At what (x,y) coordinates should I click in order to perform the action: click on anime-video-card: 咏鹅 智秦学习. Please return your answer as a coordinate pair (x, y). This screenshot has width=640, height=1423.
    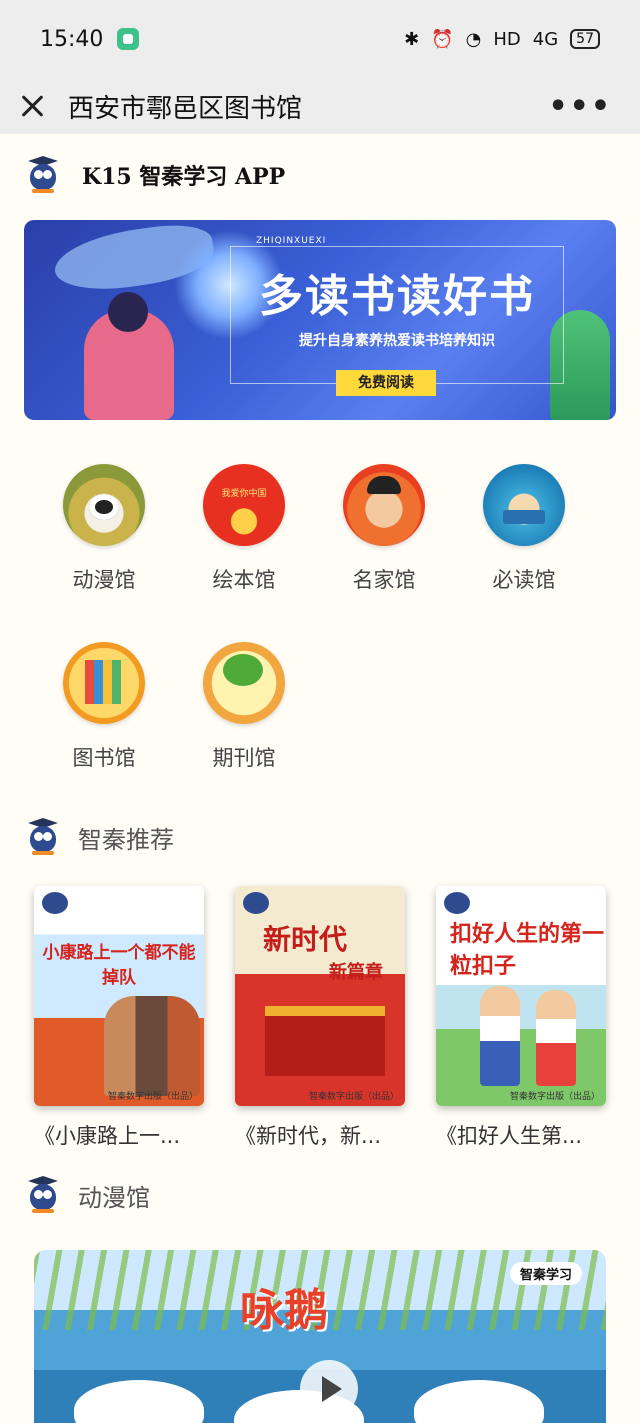
    Looking at the image, I should click on (320, 1336).